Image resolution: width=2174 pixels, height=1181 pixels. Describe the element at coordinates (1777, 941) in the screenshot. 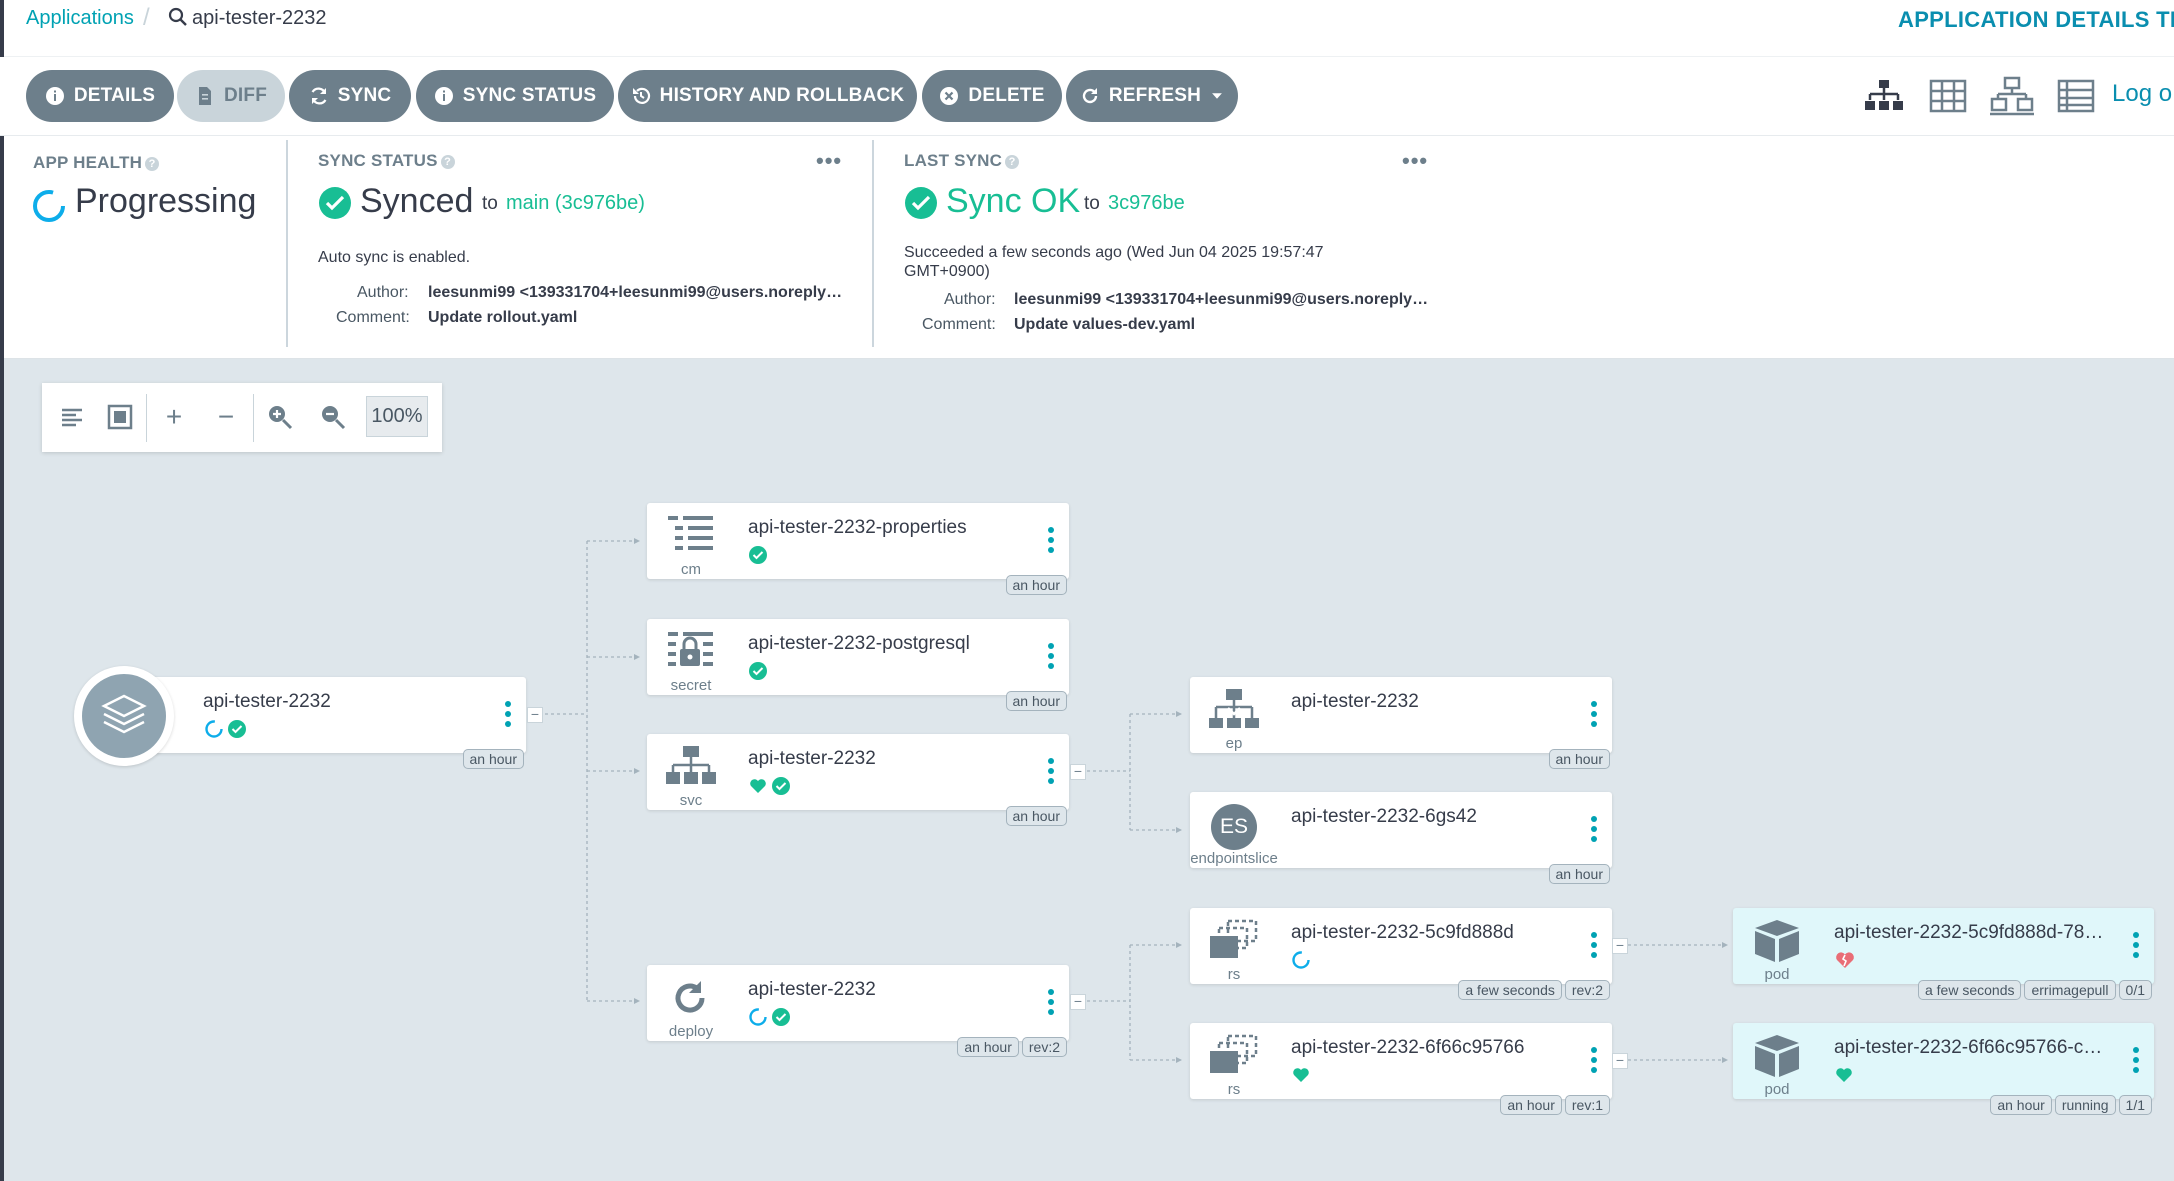

I see `pod-cube-icon` at that location.